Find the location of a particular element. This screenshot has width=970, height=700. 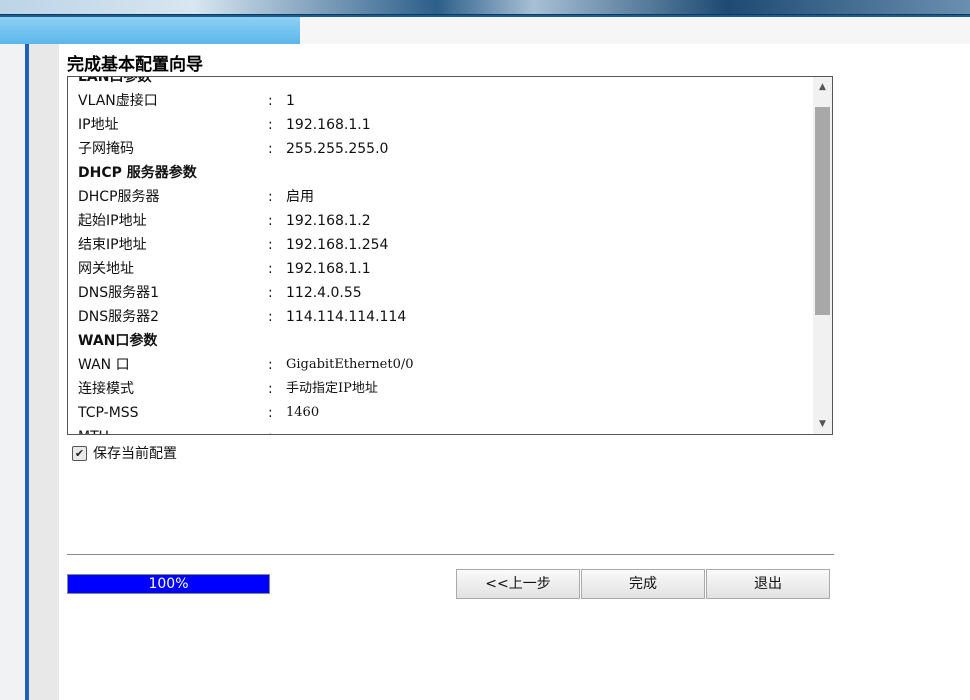

vertical-scrollbar: ▲ ▼ is located at coordinates (822, 255).